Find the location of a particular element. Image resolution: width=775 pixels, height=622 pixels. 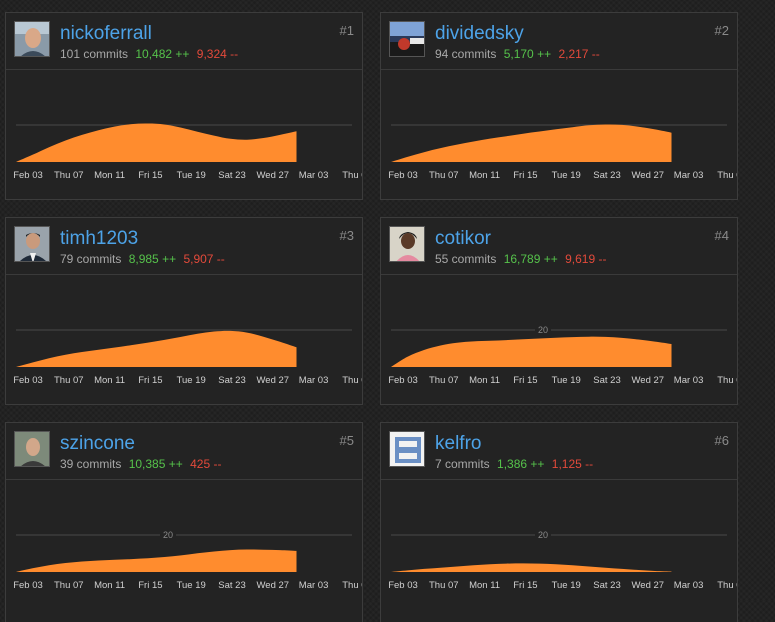

rank-badge: #6 is located at coordinates (721, 440).